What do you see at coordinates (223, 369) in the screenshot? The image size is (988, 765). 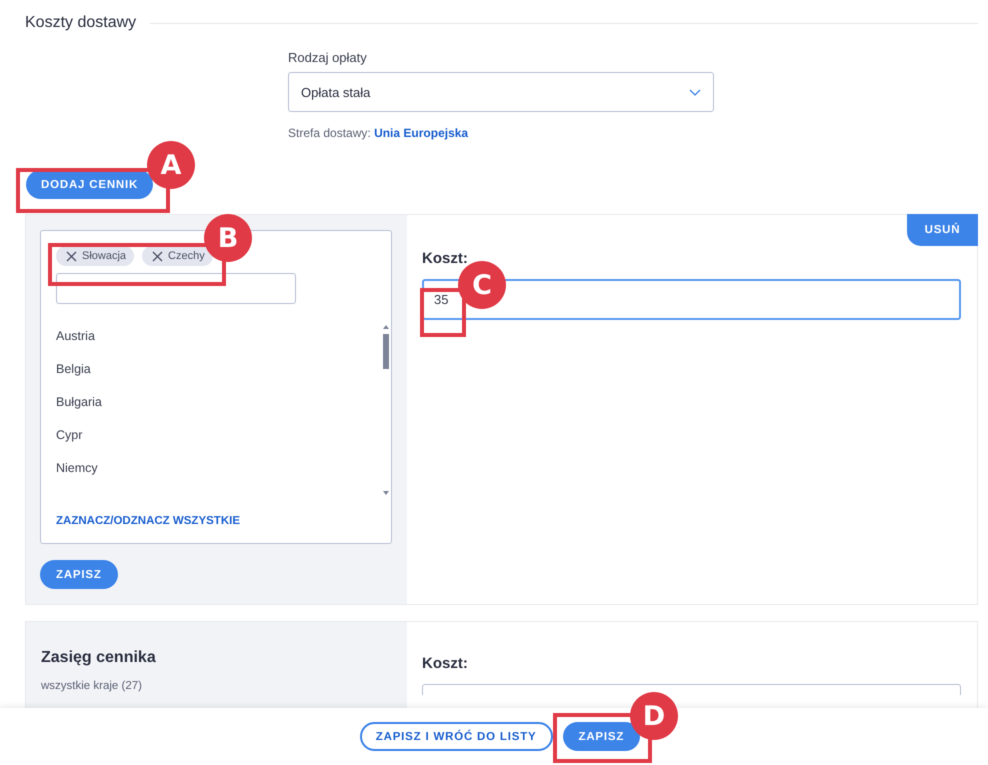 I see `country-item: Belgia` at bounding box center [223, 369].